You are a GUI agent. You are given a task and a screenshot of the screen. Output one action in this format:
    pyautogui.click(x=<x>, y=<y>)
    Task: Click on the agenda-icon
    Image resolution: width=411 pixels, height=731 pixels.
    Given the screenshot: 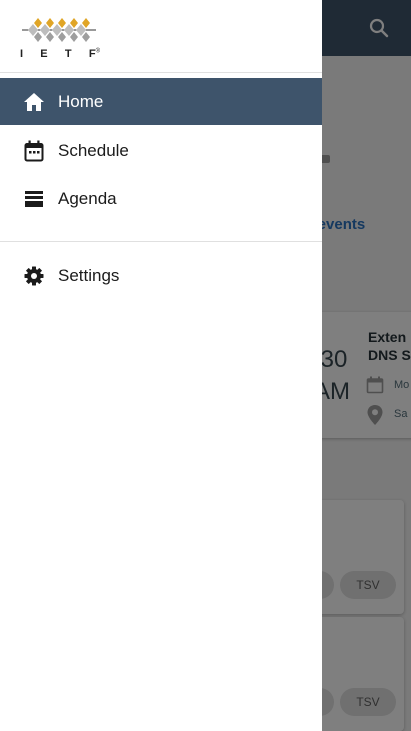 What is the action you would take?
    pyautogui.click(x=34, y=199)
    